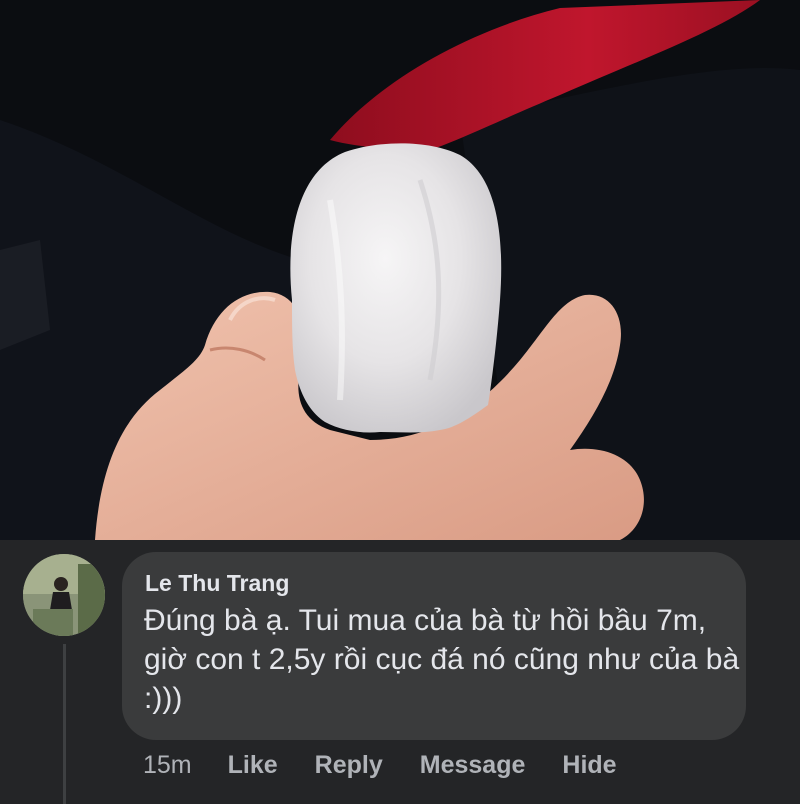 The height and width of the screenshot is (804, 800). I want to click on like-button: Like, so click(253, 765).